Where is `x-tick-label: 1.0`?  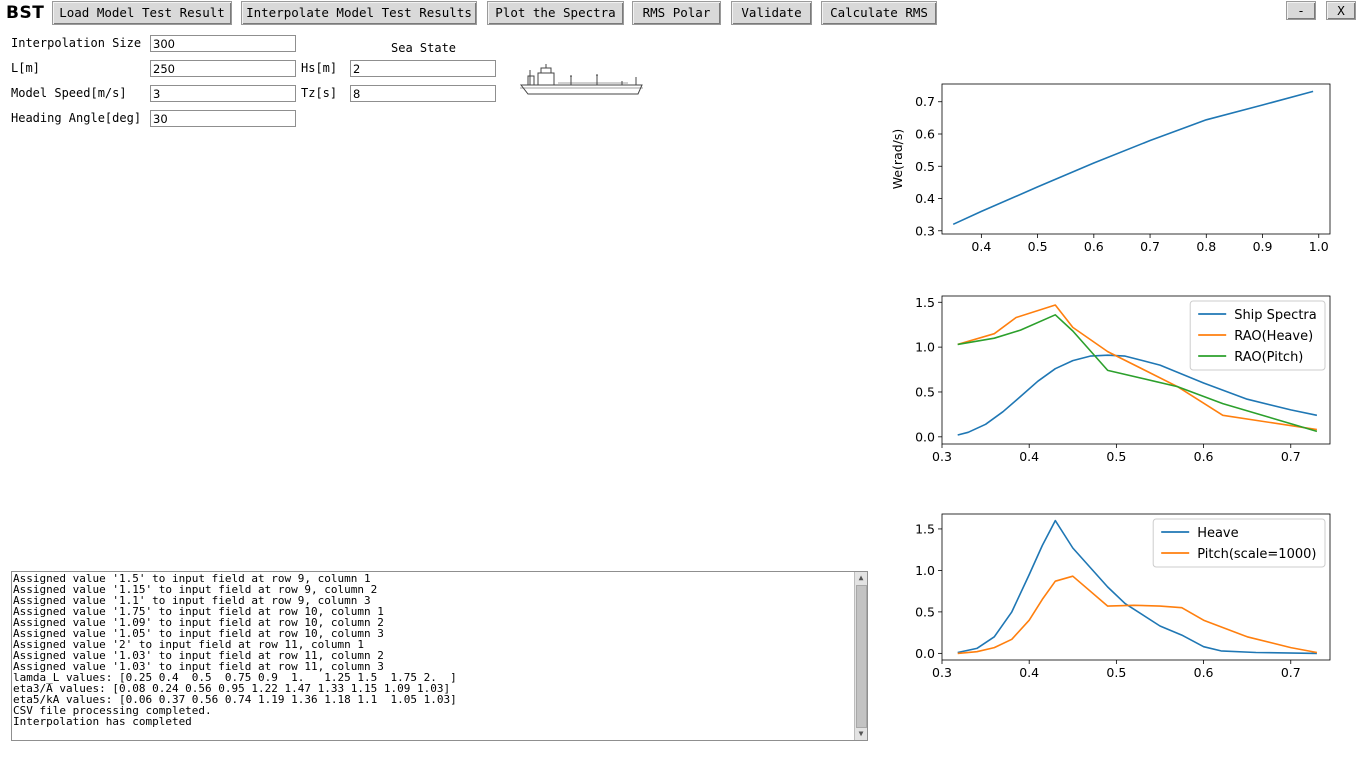 x-tick-label: 1.0 is located at coordinates (1319, 246).